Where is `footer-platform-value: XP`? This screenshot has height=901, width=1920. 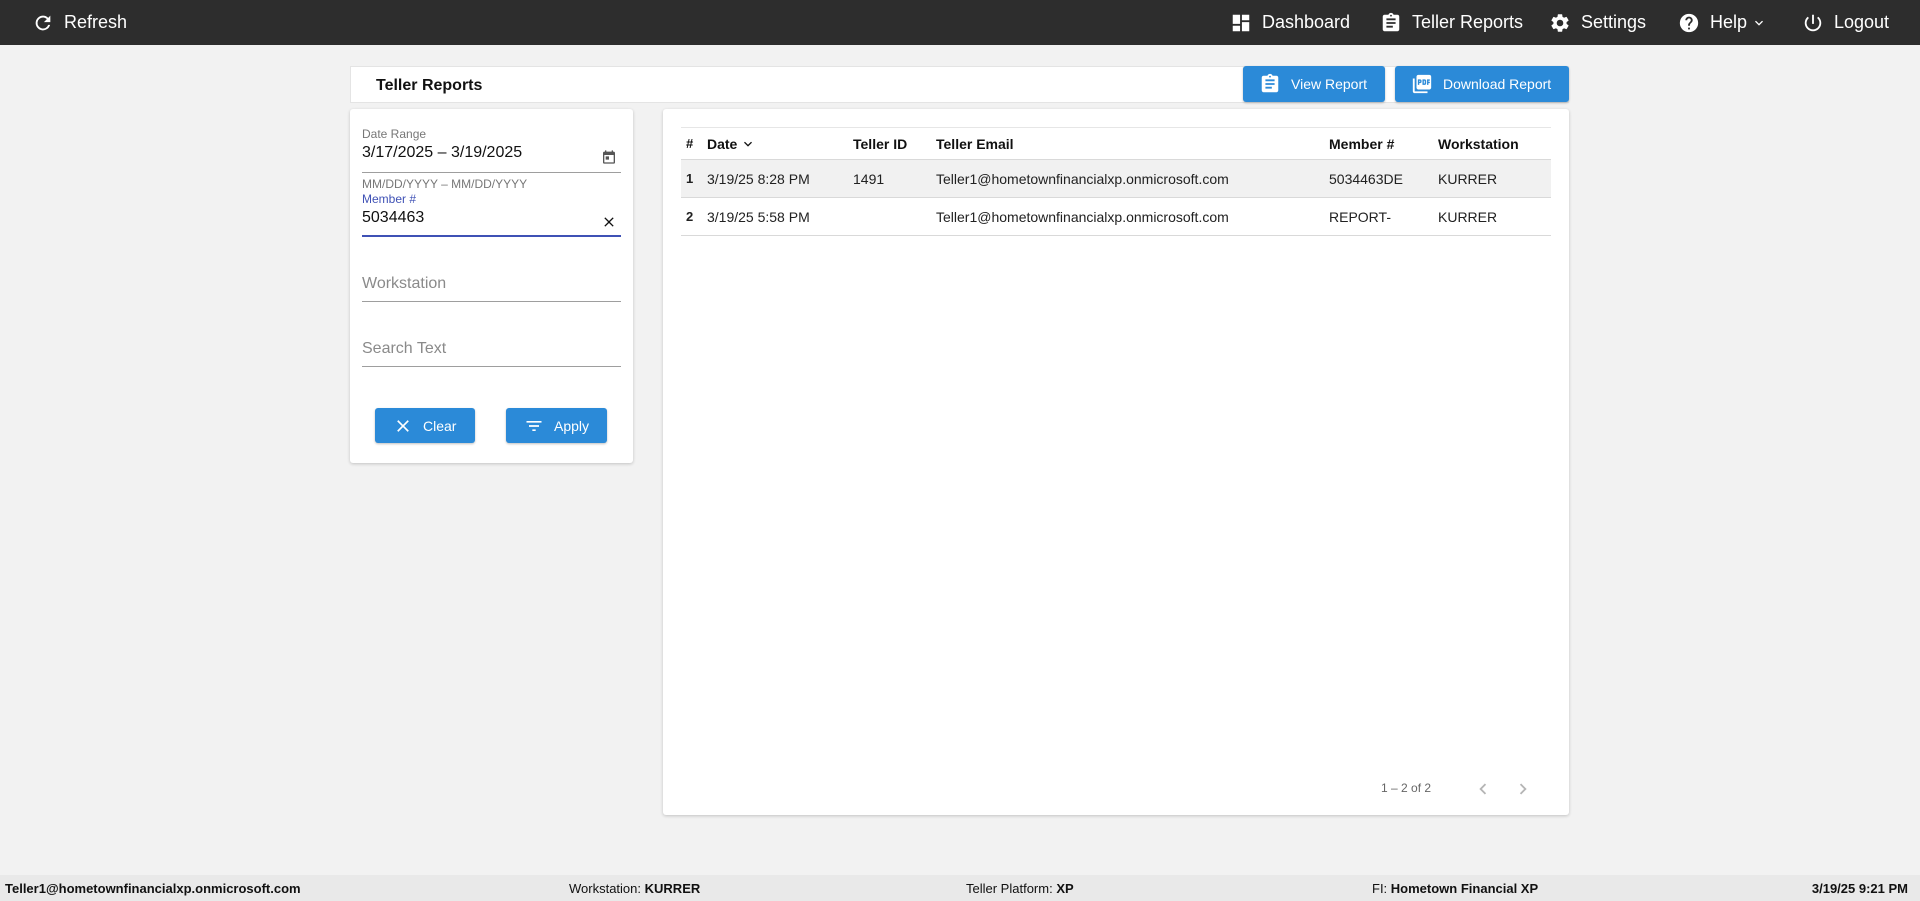
footer-platform-value: XP is located at coordinates (1065, 888).